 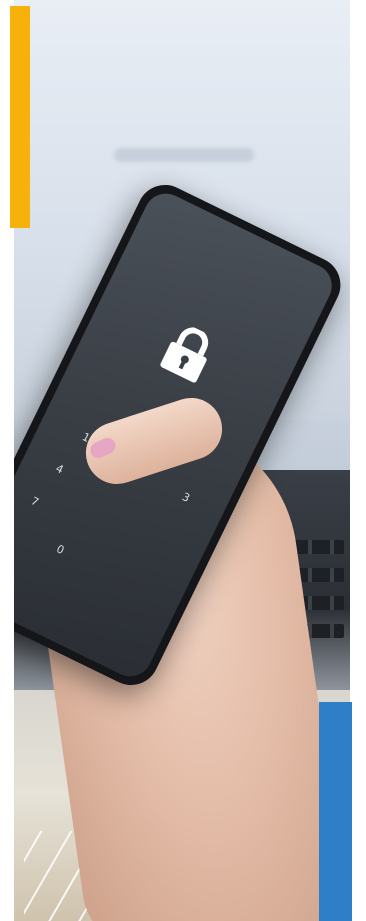 What do you see at coordinates (59, 469) in the screenshot?
I see `keypad-digit: 4` at bounding box center [59, 469].